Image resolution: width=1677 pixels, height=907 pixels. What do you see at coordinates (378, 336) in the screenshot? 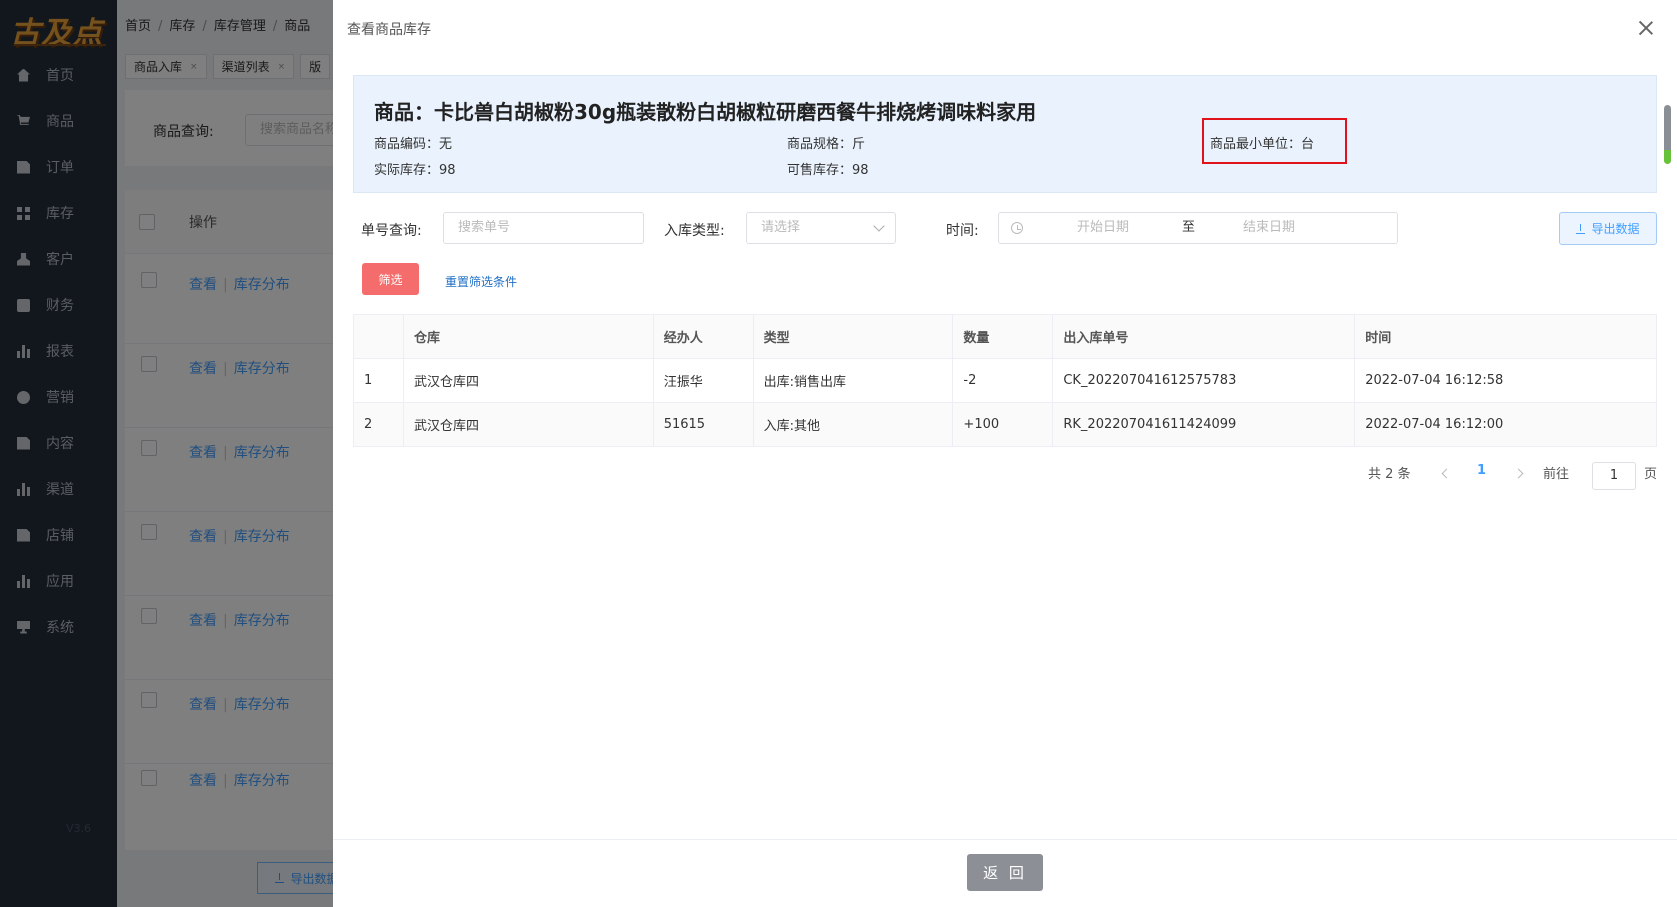
I see `column-header-index` at bounding box center [378, 336].